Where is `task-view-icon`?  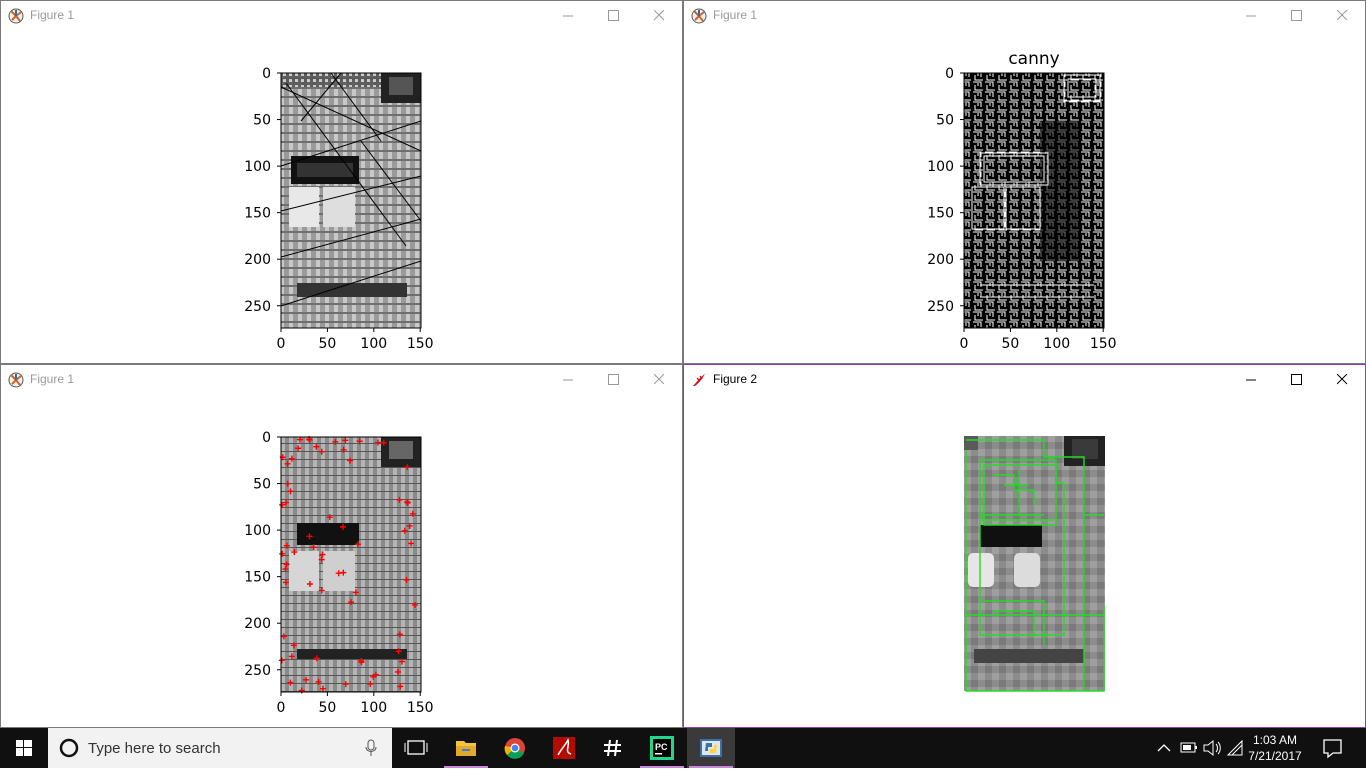 task-view-icon is located at coordinates (416, 747).